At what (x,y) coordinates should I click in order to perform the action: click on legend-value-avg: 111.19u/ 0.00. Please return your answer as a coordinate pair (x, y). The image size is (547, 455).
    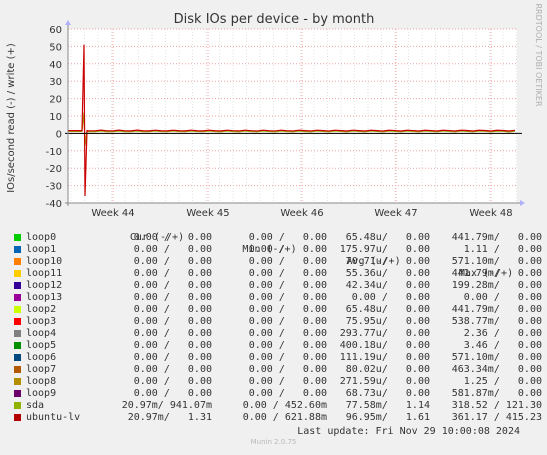
    Looking at the image, I should click on (384, 357).